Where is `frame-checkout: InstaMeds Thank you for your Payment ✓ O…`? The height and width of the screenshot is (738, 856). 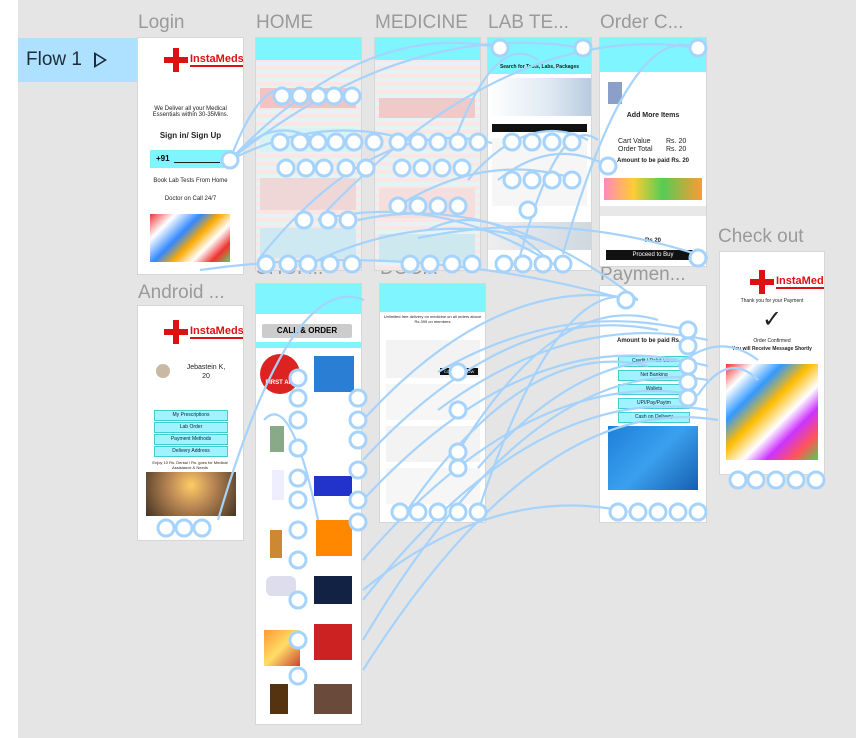
frame-checkout: InstaMeds Thank you for your Payment ✓ O… is located at coordinates (772, 363).